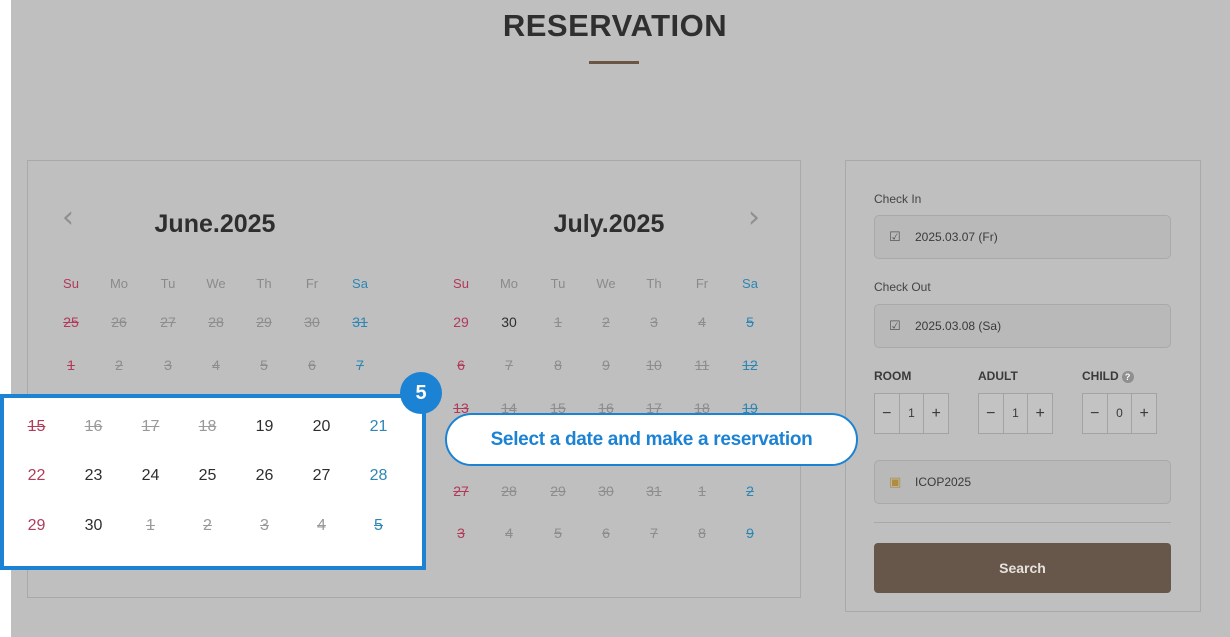 The image size is (1230, 637). Describe the element at coordinates (93, 476) in the screenshot. I see `calendar-day: 23` at that location.